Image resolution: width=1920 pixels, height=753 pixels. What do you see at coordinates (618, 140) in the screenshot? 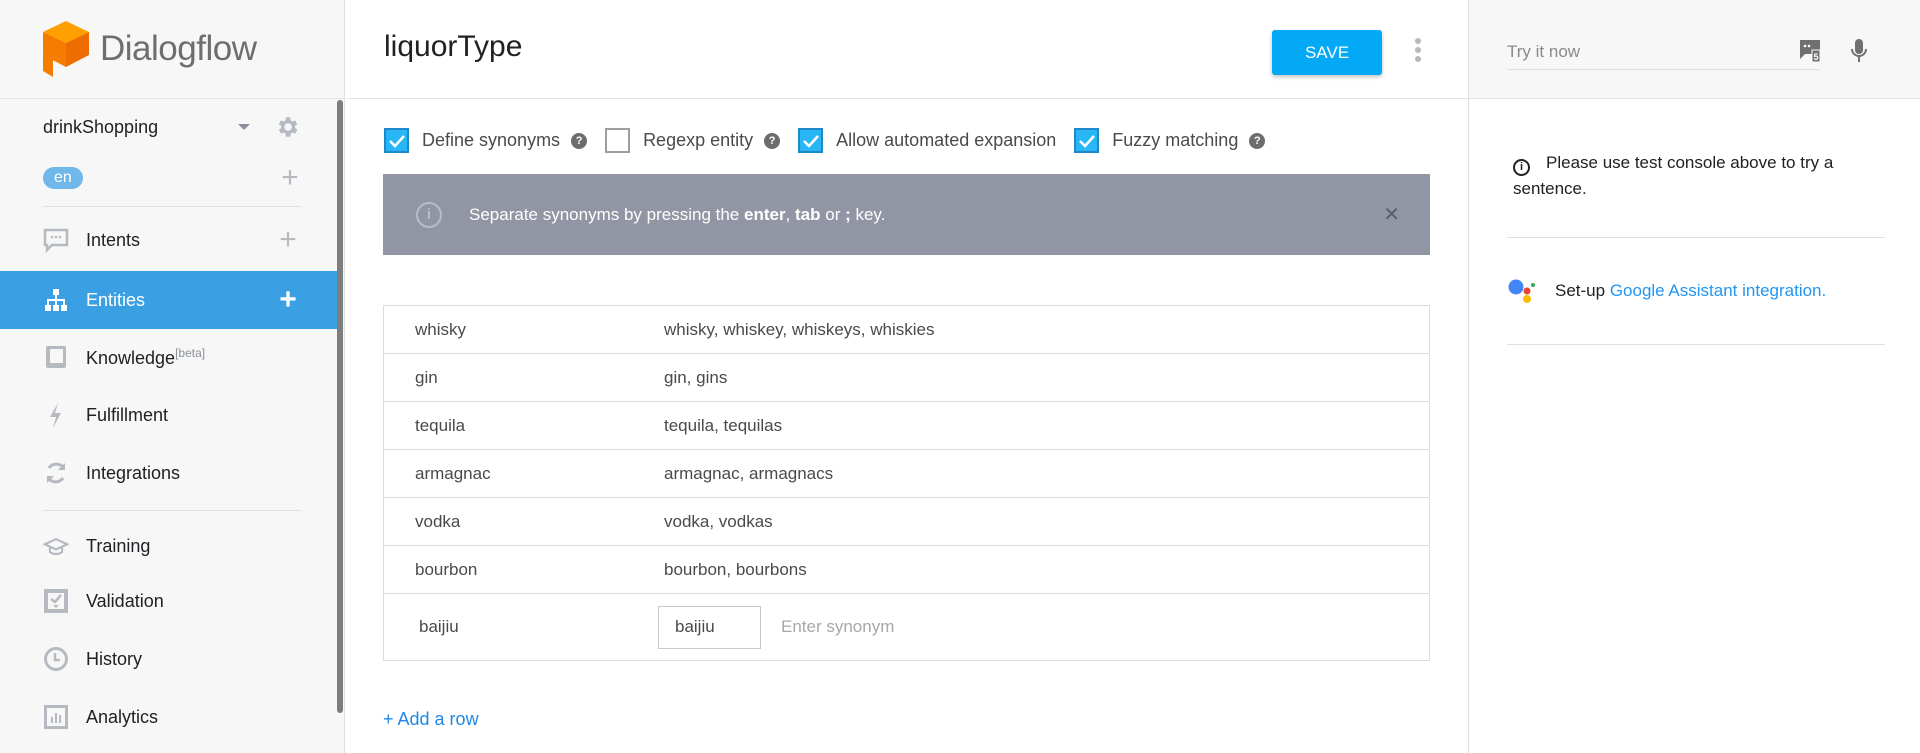
I see `regexp-entity-checkbox` at bounding box center [618, 140].